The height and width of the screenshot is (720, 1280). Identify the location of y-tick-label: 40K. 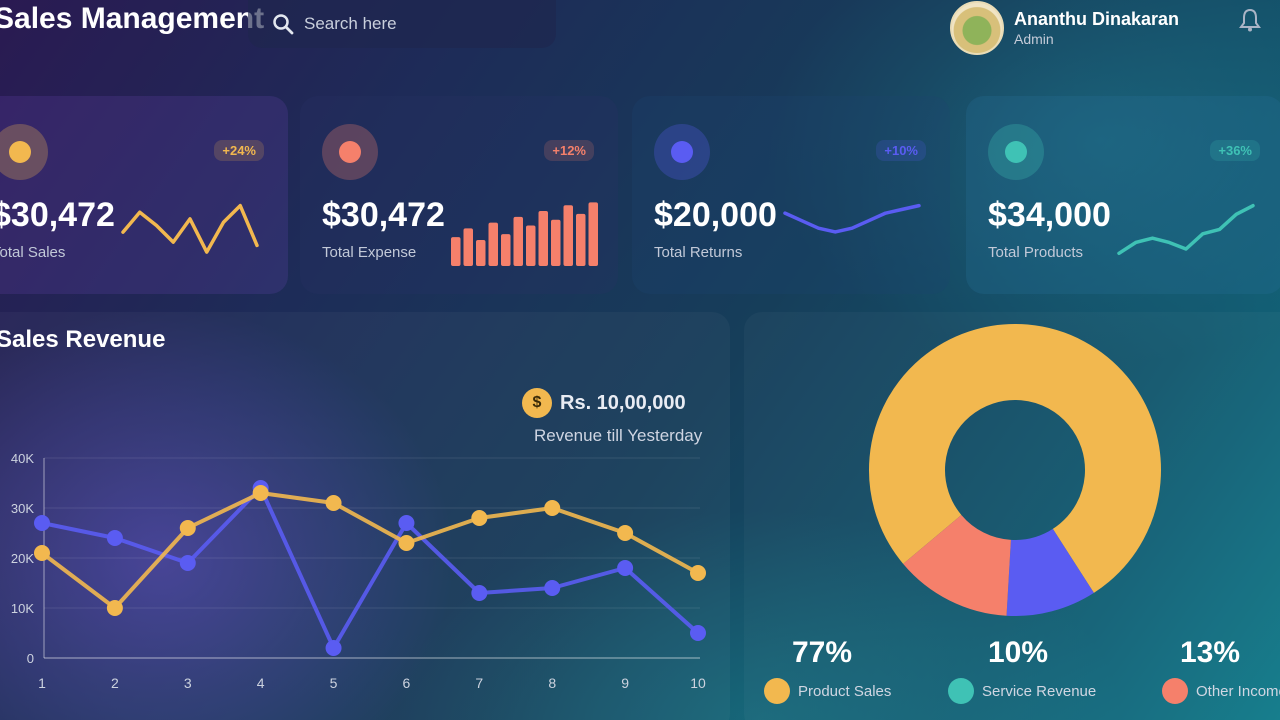
(22, 458).